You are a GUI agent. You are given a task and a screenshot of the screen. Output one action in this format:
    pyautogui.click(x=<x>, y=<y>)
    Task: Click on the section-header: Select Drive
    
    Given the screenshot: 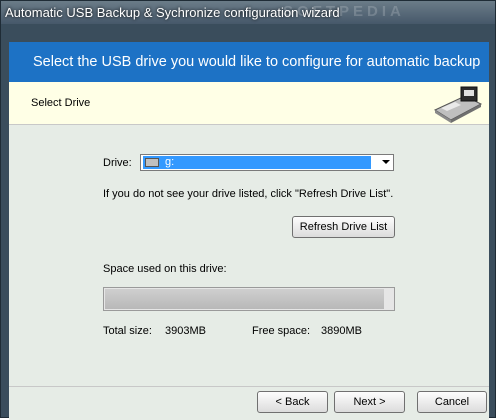 What is the action you would take?
    pyautogui.click(x=249, y=103)
    